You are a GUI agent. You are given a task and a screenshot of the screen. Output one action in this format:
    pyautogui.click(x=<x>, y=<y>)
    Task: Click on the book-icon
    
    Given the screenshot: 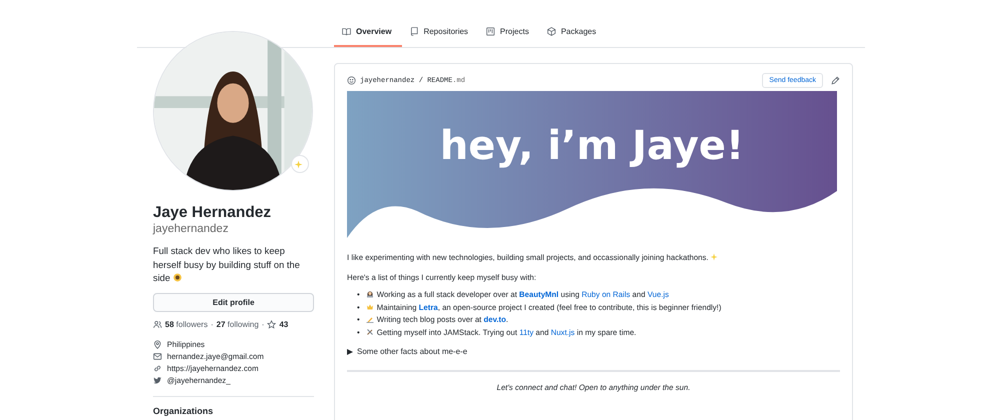 What is the action you would take?
    pyautogui.click(x=346, y=31)
    